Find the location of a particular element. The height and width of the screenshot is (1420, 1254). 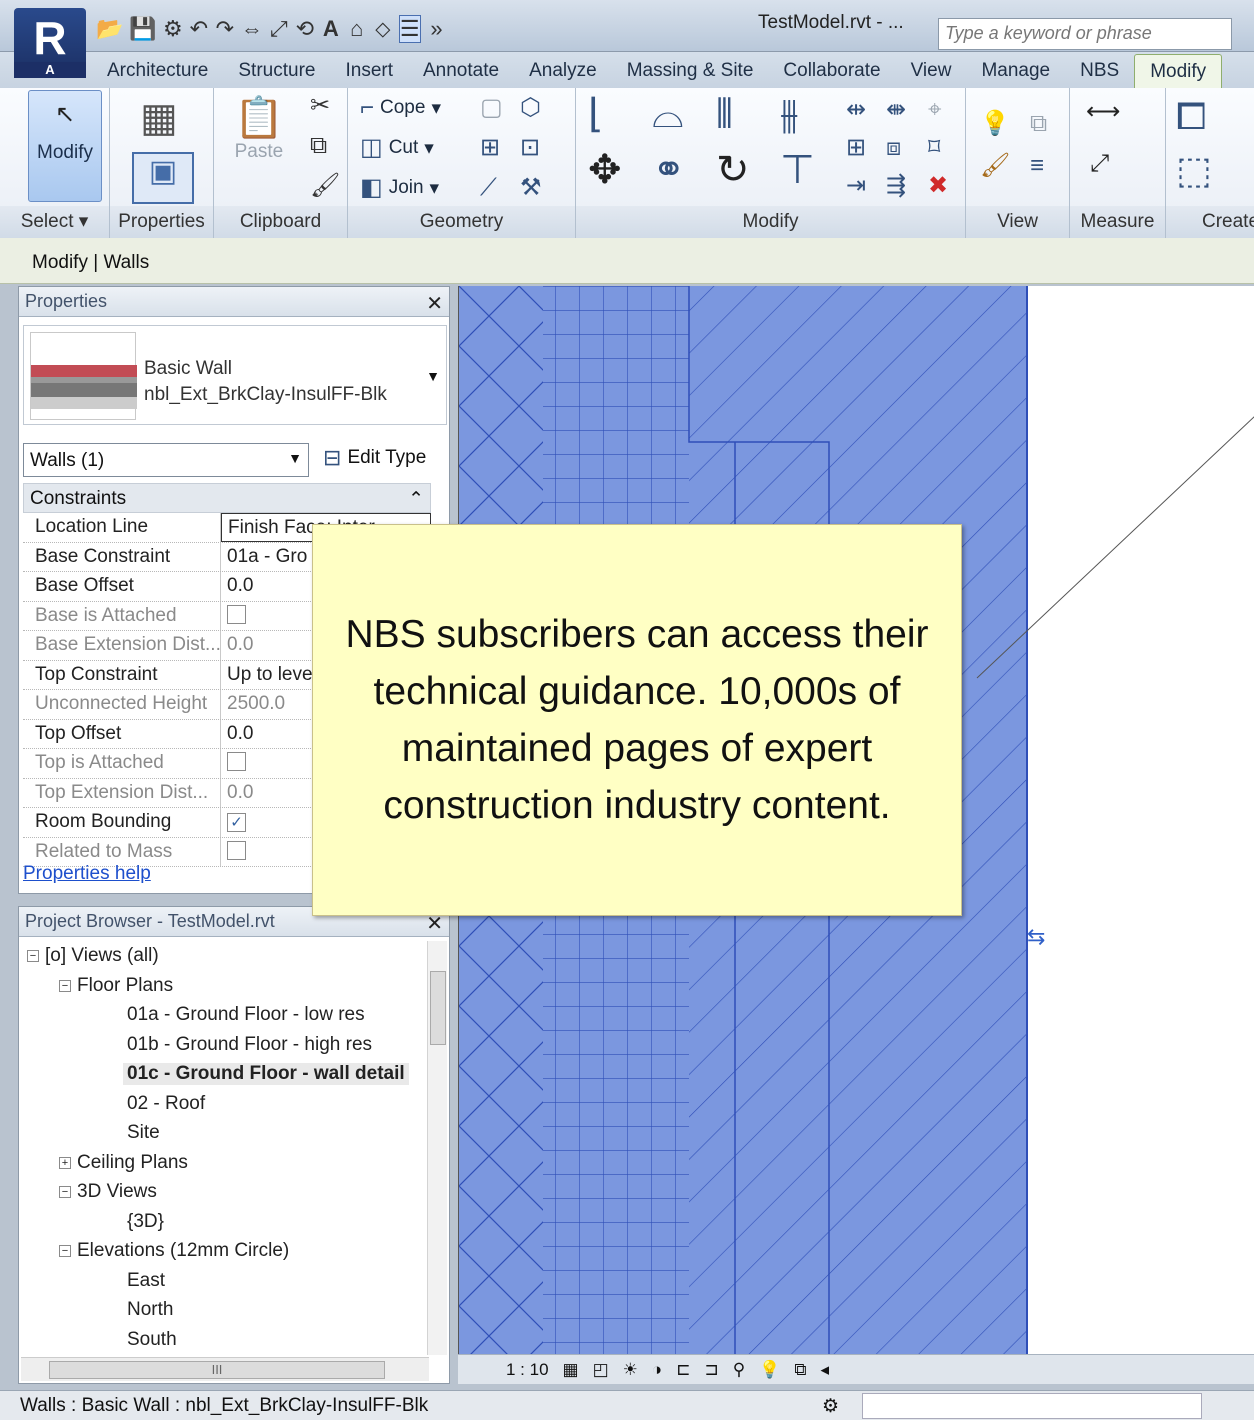

scale-label: 1 : 10 is located at coordinates (527, 1370).